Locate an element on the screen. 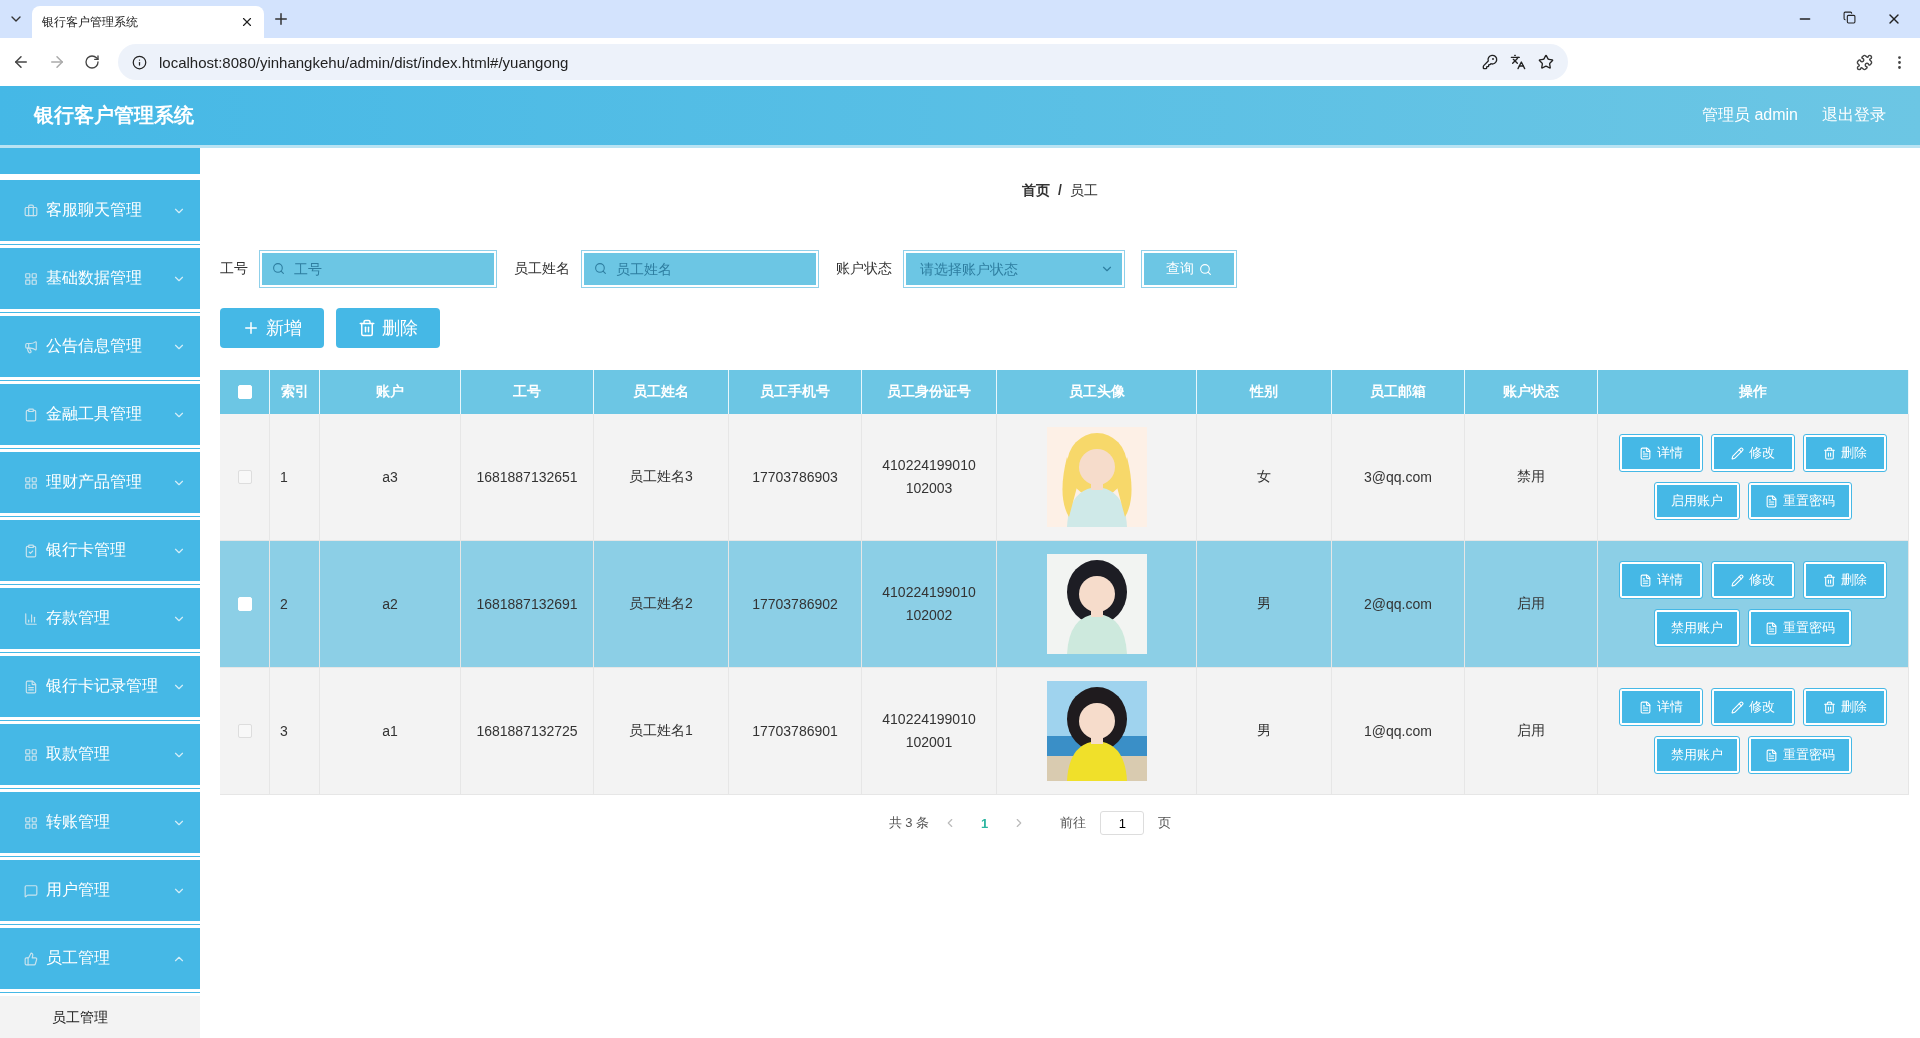 The height and width of the screenshot is (1038, 1920). sidebar-subitem: 员工管理 is located at coordinates (100, 1017).